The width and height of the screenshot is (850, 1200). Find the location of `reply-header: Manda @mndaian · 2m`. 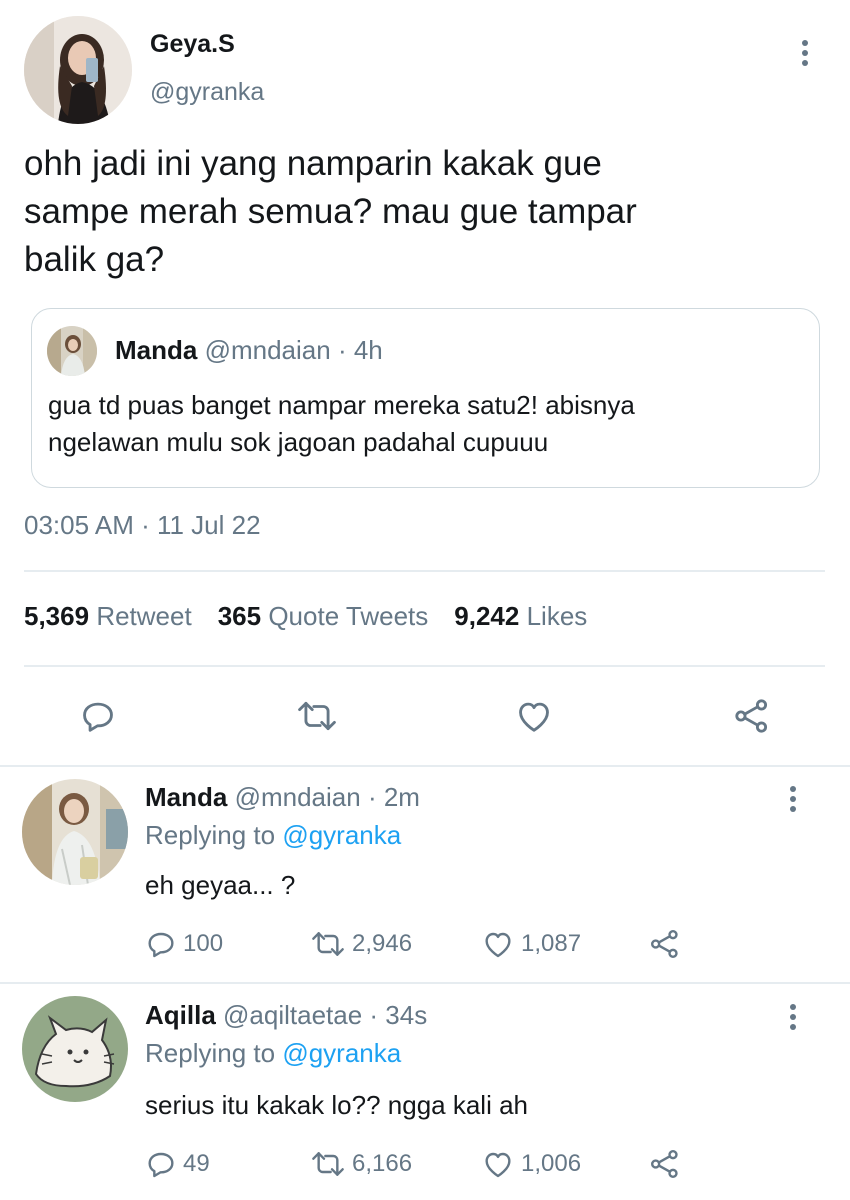

reply-header: Manda @mndaian · 2m is located at coordinates (282, 797).